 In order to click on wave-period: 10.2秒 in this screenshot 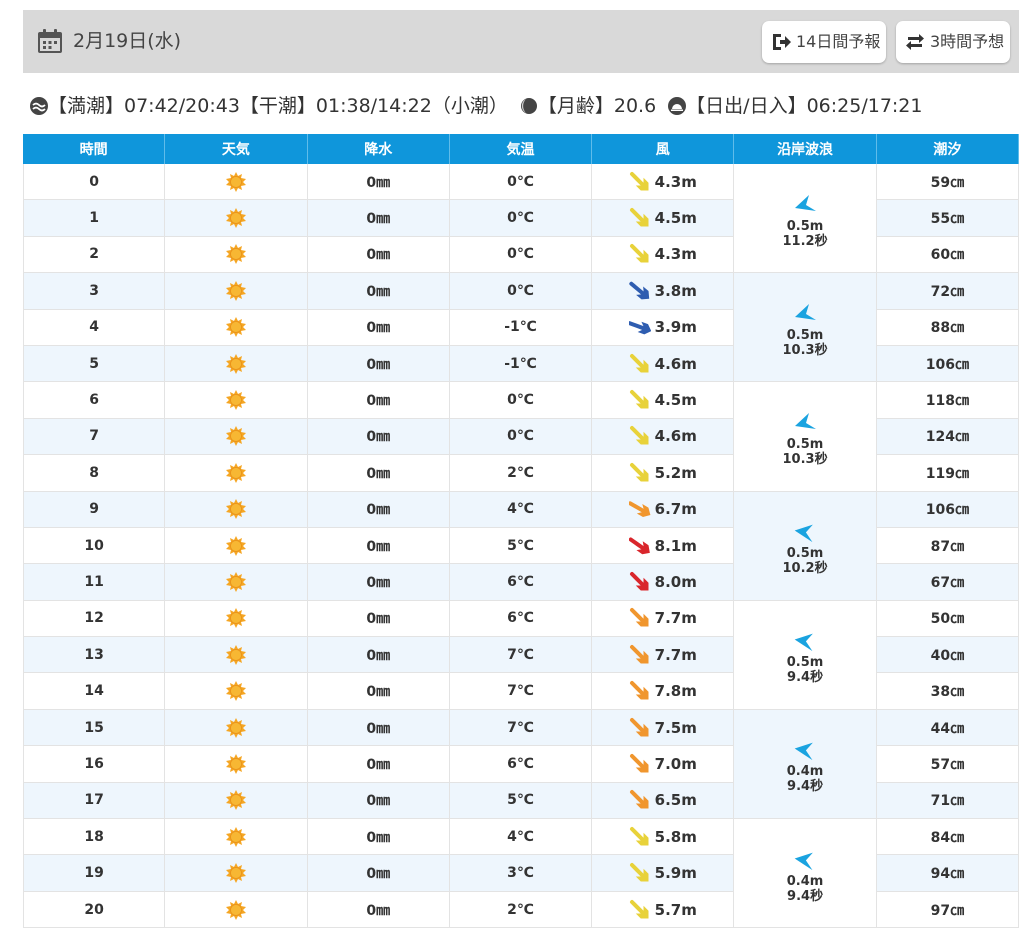, I will do `click(805, 569)`.